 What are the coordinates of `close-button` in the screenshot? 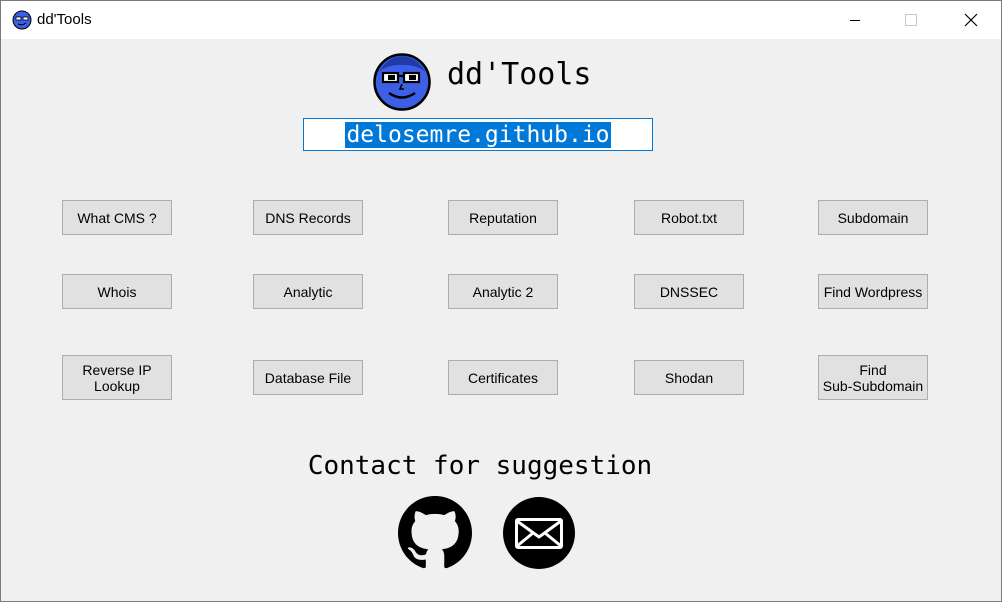 It's located at (971, 20).